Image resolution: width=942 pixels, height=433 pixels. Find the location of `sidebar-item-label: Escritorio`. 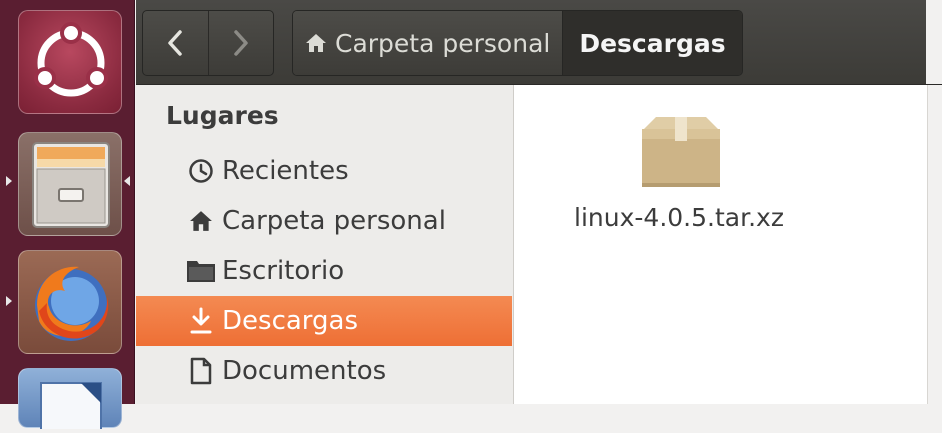

sidebar-item-label: Escritorio is located at coordinates (283, 271).